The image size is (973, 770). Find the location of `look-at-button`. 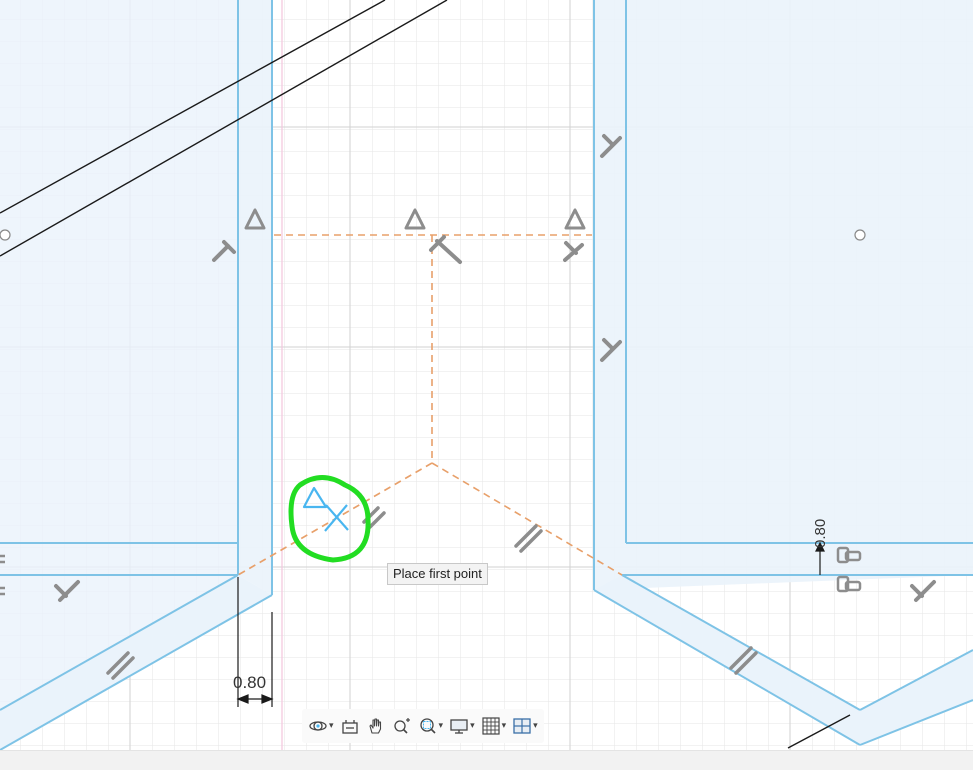

look-at-button is located at coordinates (350, 726).